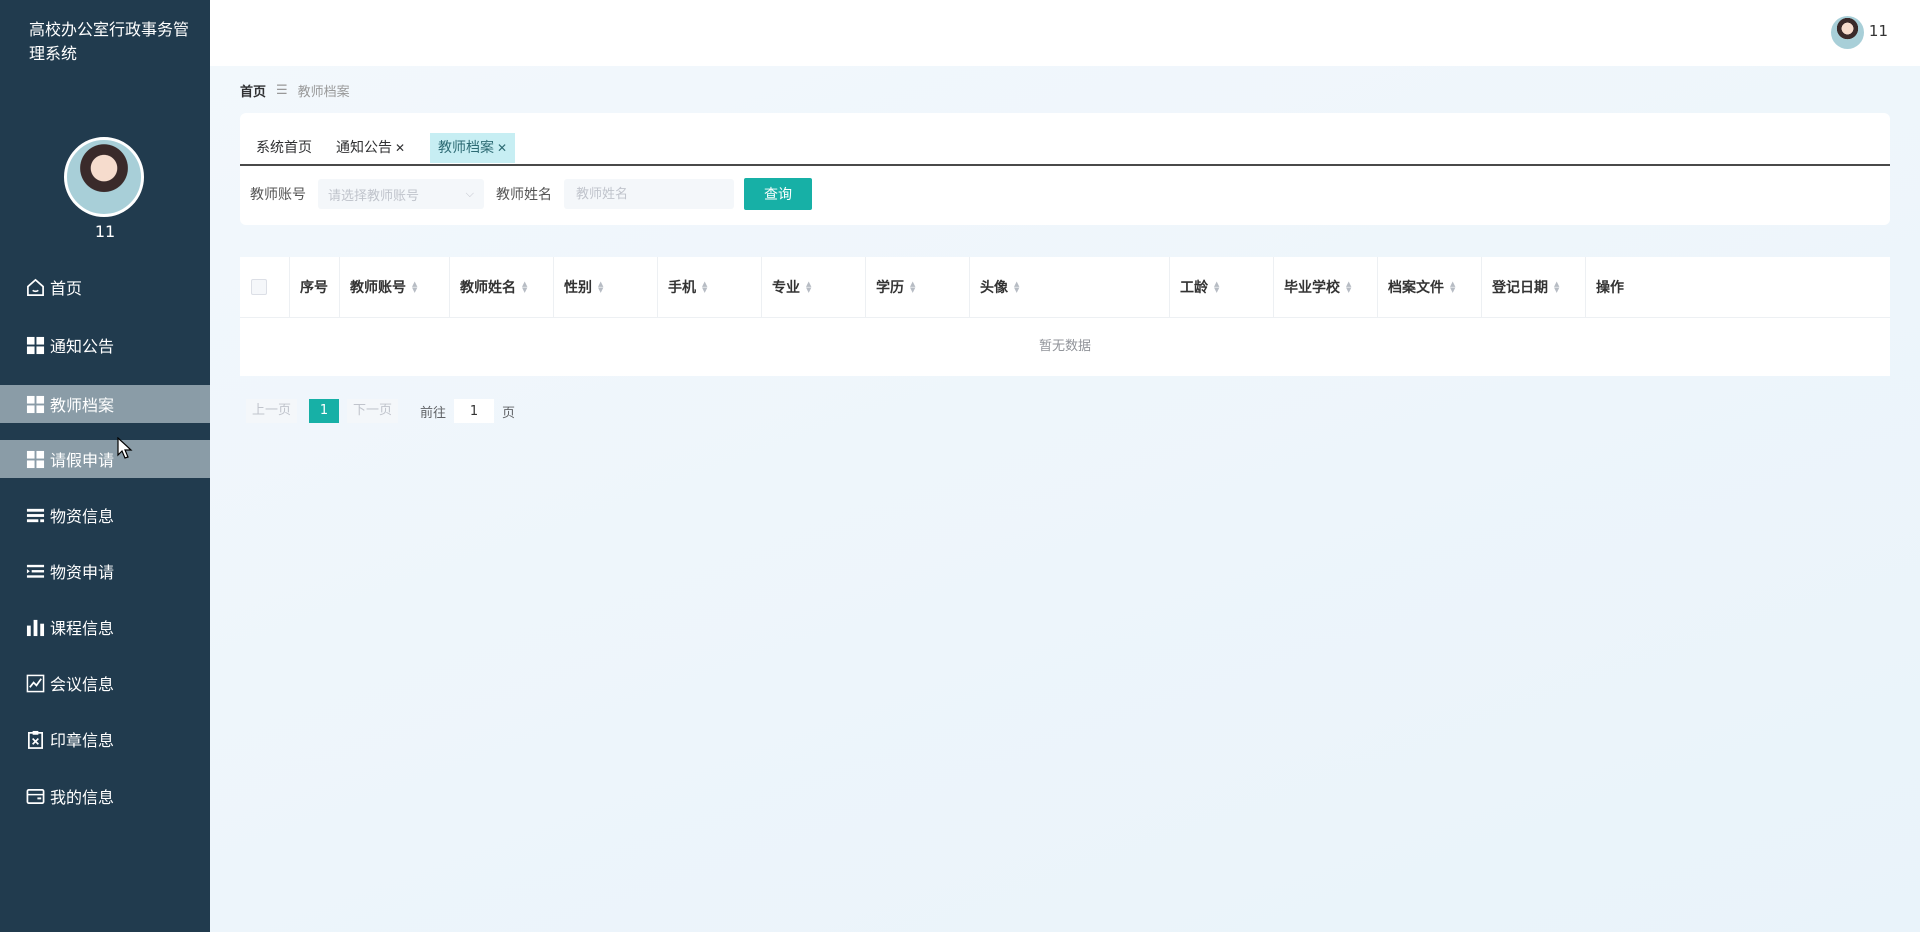  Describe the element at coordinates (82, 628) in the screenshot. I see `sidebar-item-label: 课程信息` at that location.